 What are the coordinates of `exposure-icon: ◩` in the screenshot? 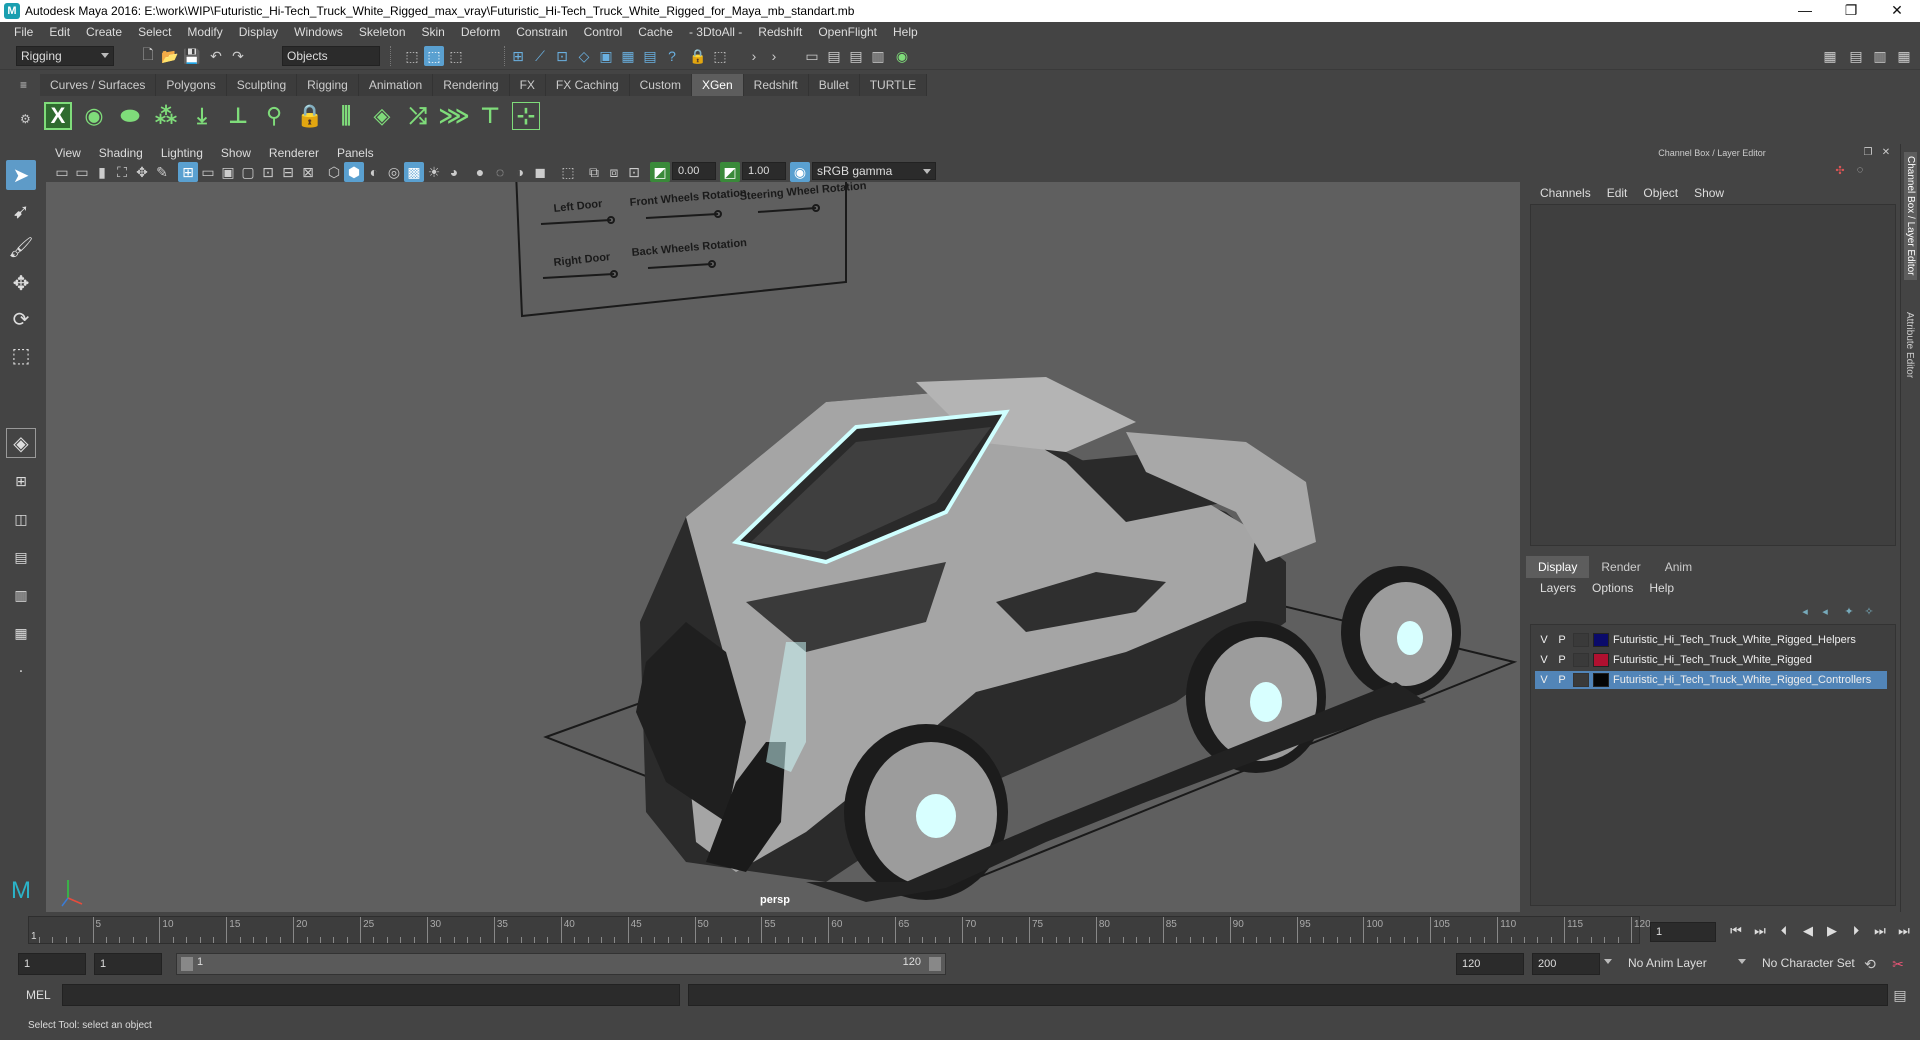 It's located at (660, 172).